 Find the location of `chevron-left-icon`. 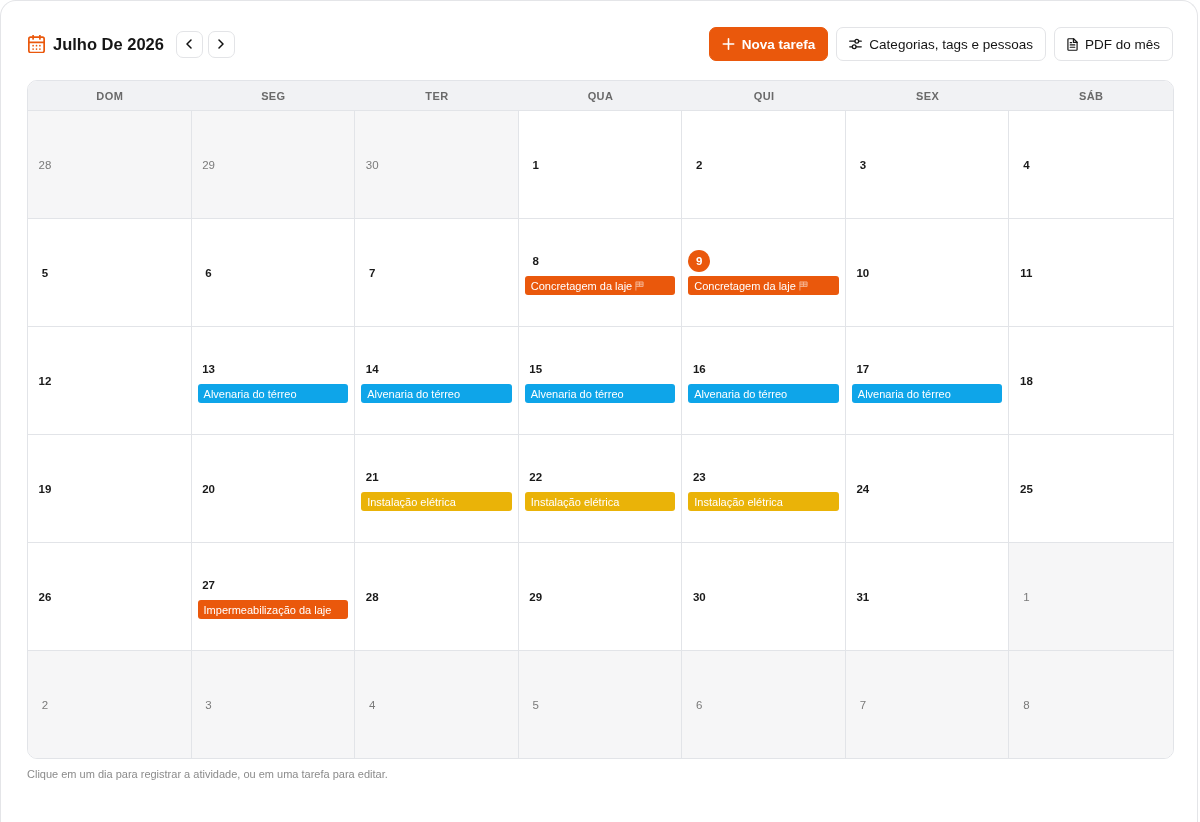

chevron-left-icon is located at coordinates (189, 44).